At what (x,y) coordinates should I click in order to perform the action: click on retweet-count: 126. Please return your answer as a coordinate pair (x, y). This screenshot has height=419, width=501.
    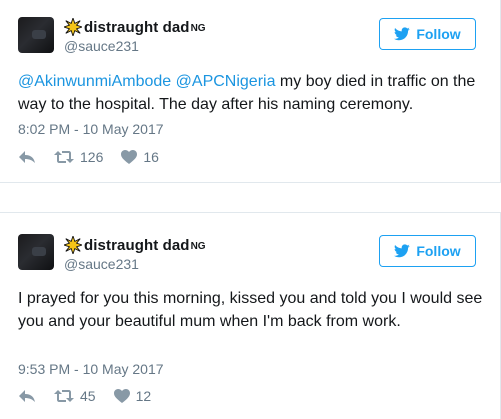
    Looking at the image, I should click on (92, 157).